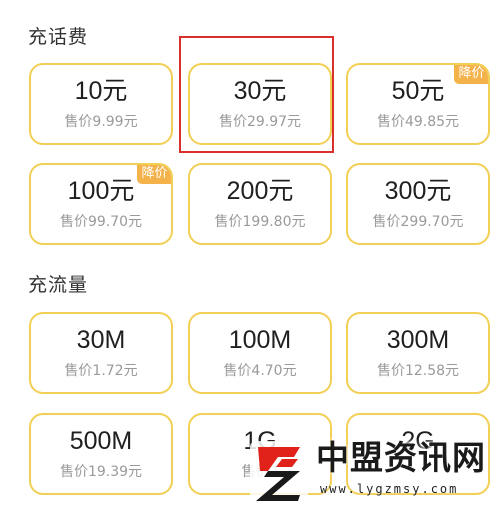 The width and height of the screenshot is (501, 511). What do you see at coordinates (418, 122) in the screenshot?
I see `option-price: 售价49.85元` at bounding box center [418, 122].